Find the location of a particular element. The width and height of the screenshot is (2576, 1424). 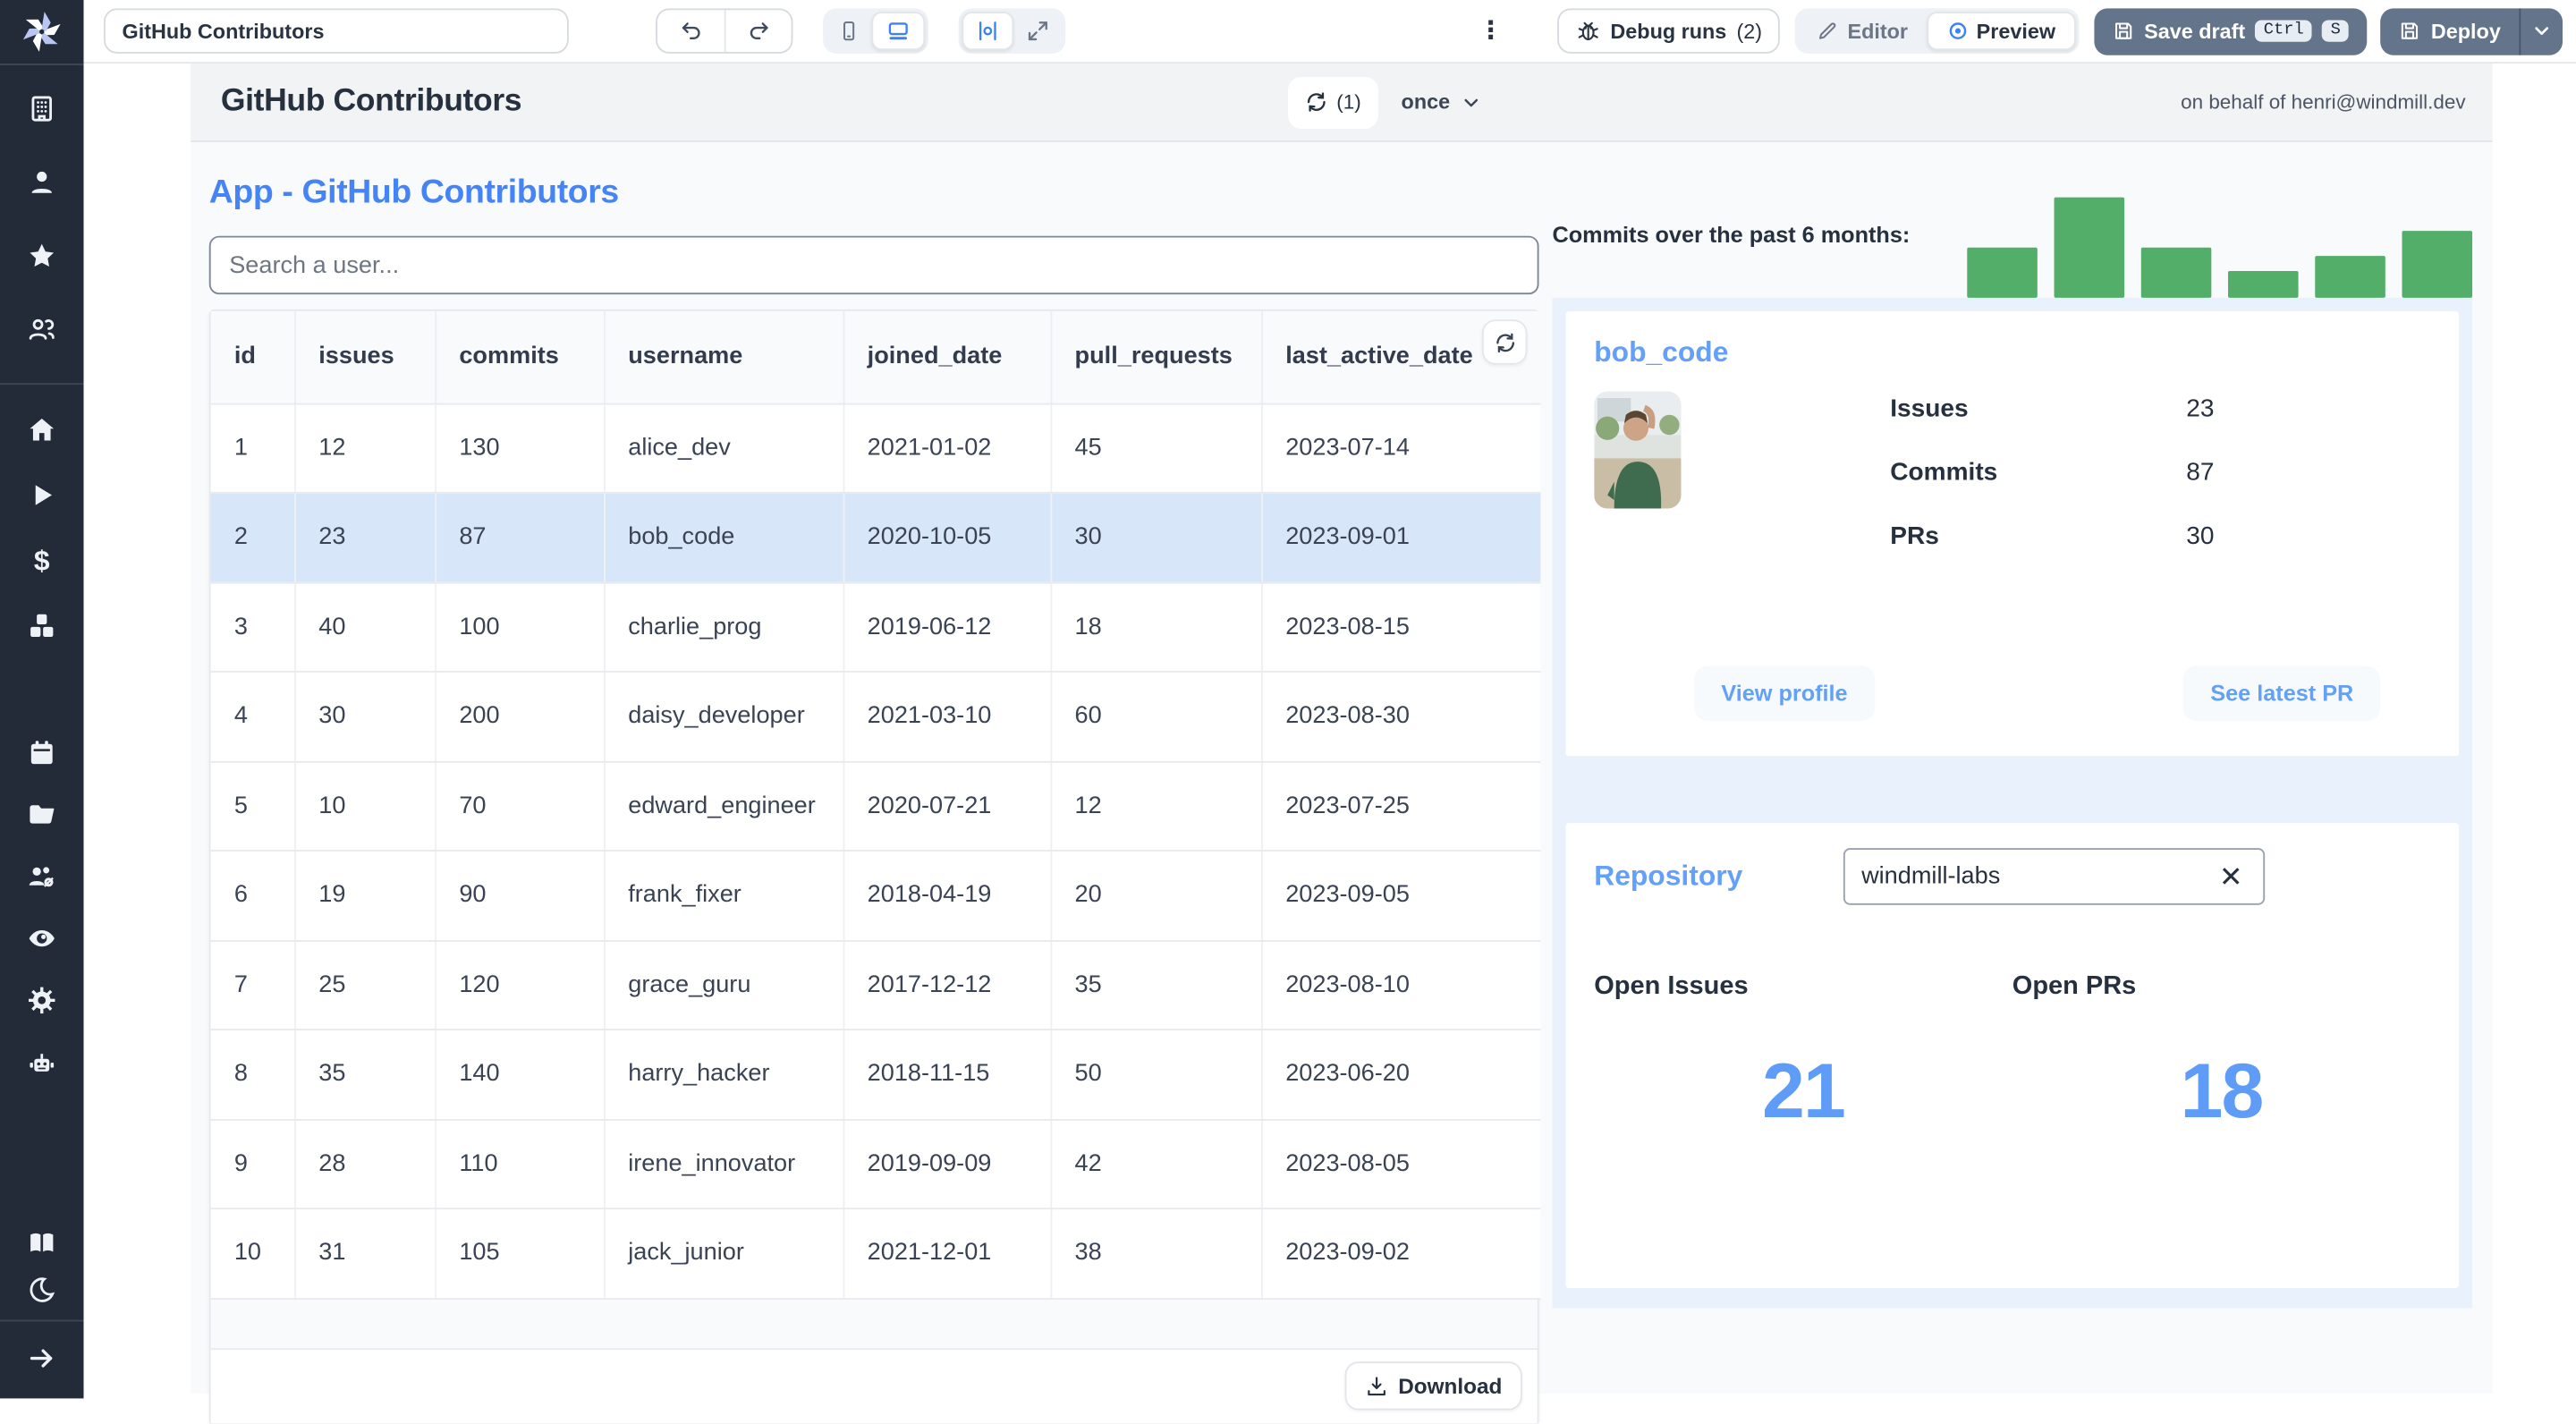

align-center-button is located at coordinates (988, 31).